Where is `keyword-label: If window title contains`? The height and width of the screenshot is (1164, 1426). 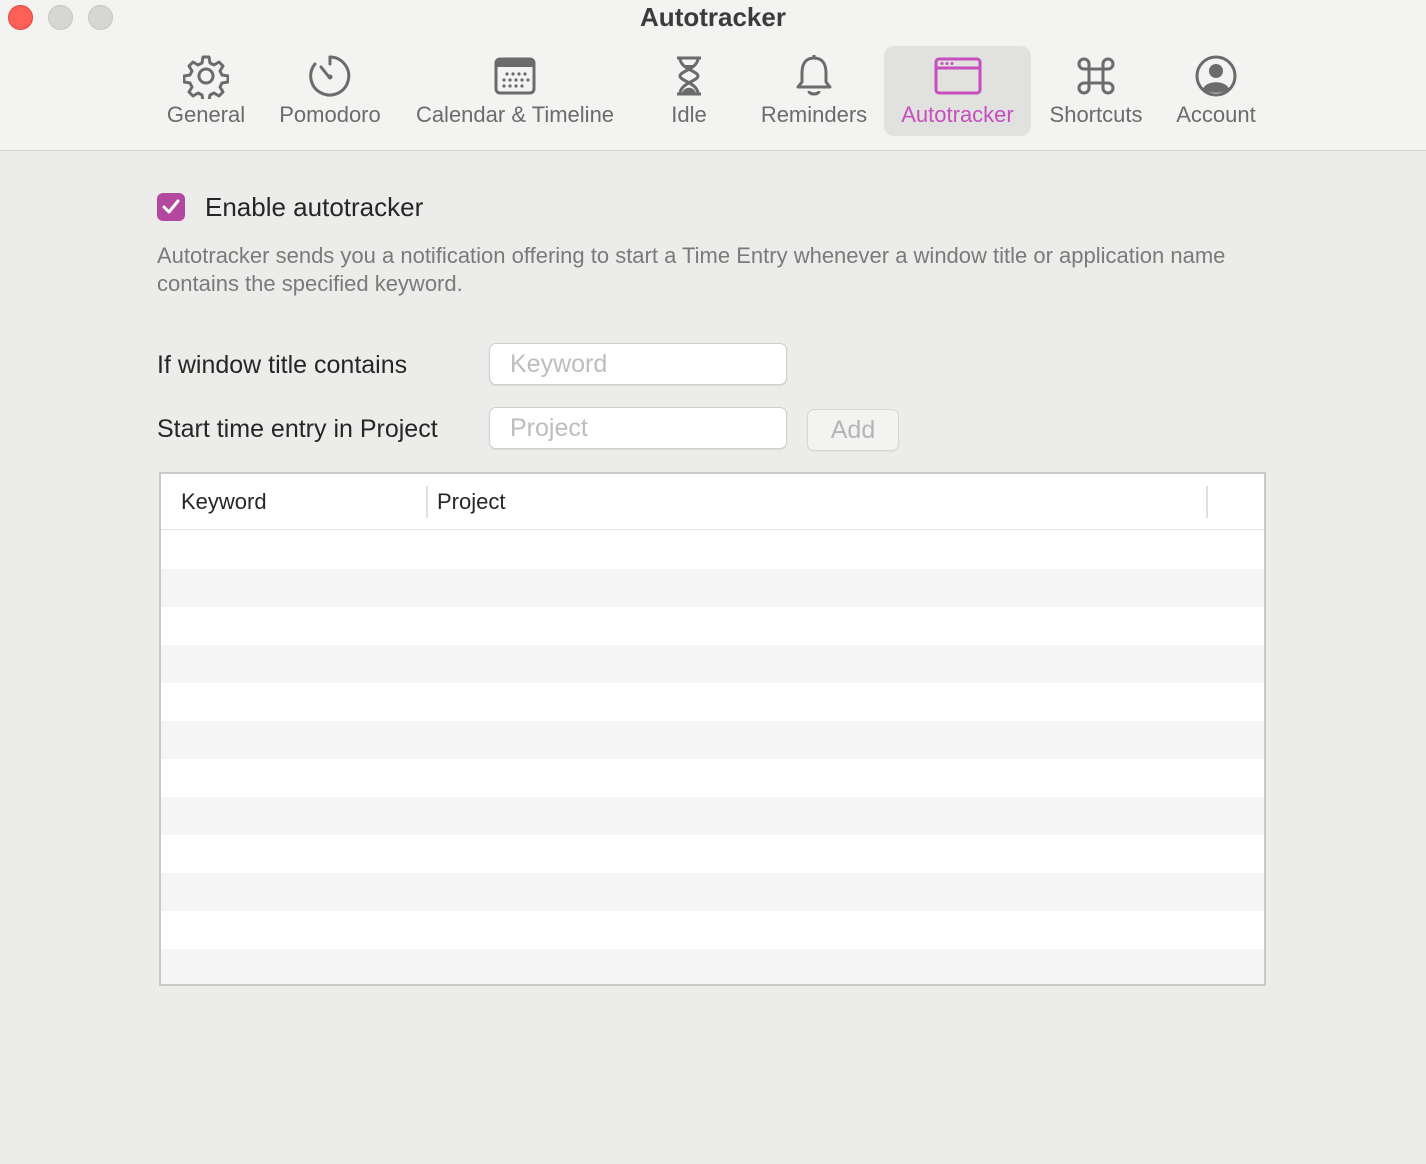 keyword-label: If window title contains is located at coordinates (282, 365).